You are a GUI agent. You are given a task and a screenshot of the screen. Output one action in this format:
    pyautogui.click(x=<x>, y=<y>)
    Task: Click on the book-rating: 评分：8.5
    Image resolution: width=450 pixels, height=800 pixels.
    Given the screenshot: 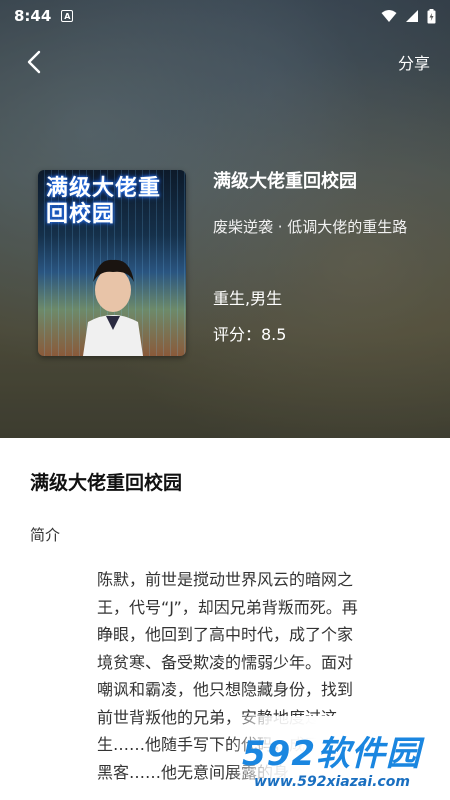 What is the action you would take?
    pyautogui.click(x=250, y=334)
    